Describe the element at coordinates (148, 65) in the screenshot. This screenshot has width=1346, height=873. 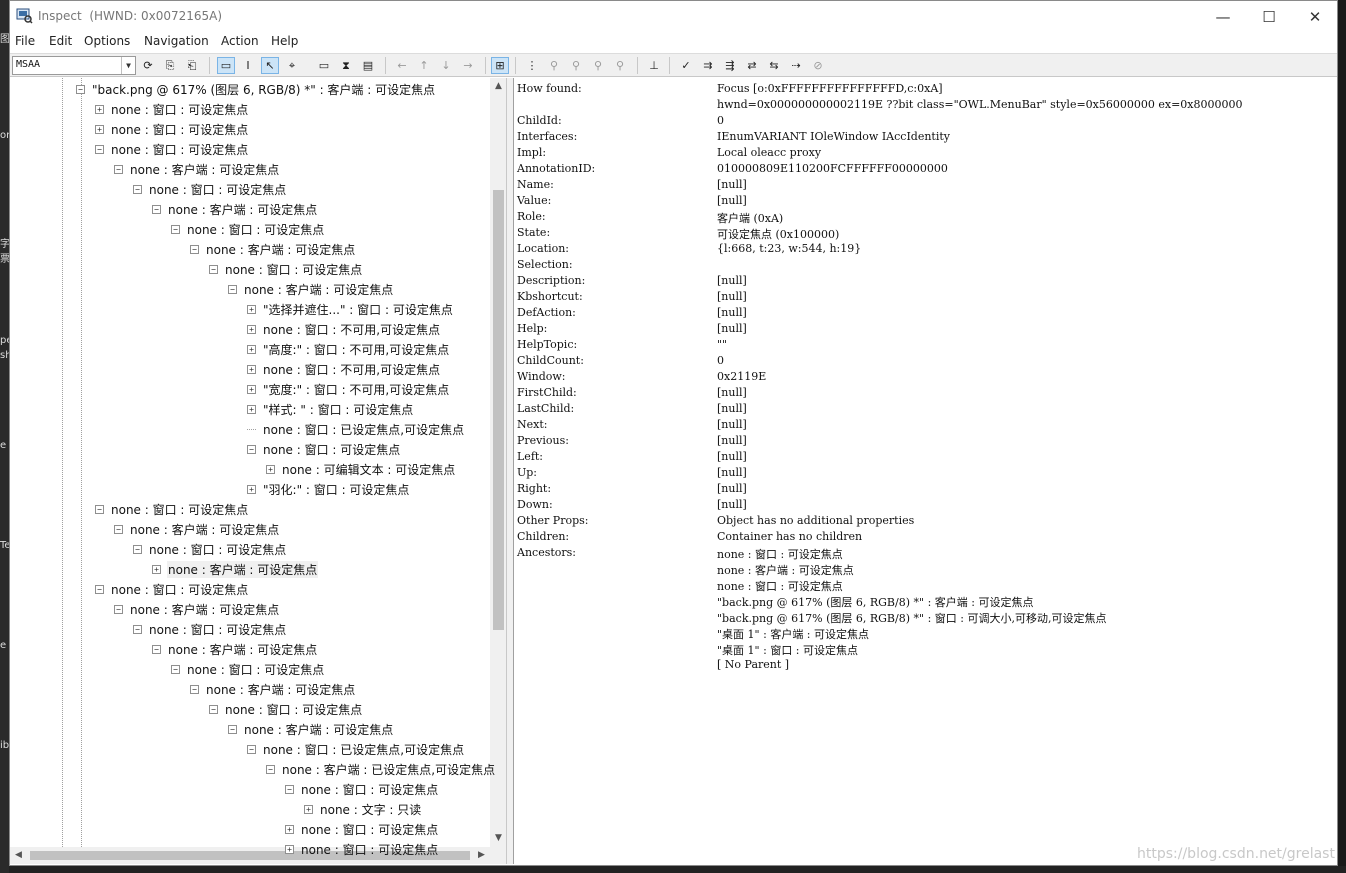
I see `refresh-icon: ⟳` at that location.